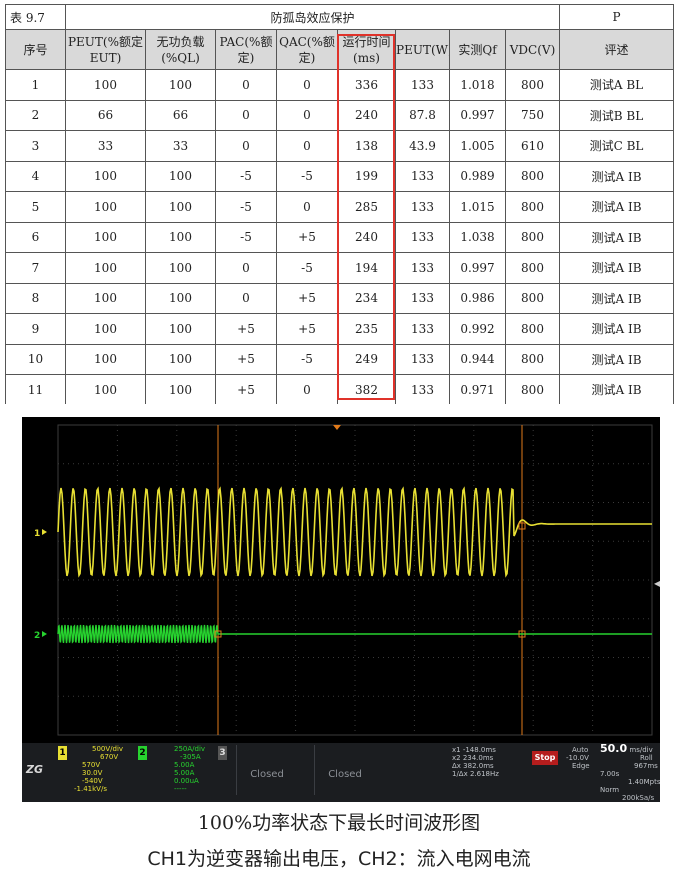 The width and height of the screenshot is (678, 882). I want to click on ch2-tag: 2, so click(142, 753).